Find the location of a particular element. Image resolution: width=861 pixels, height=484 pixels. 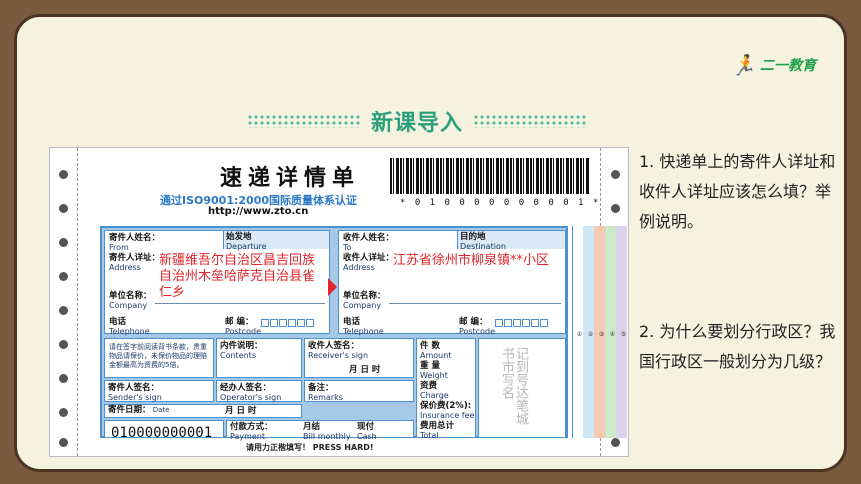

dots-right-decoration is located at coordinates (530, 121).